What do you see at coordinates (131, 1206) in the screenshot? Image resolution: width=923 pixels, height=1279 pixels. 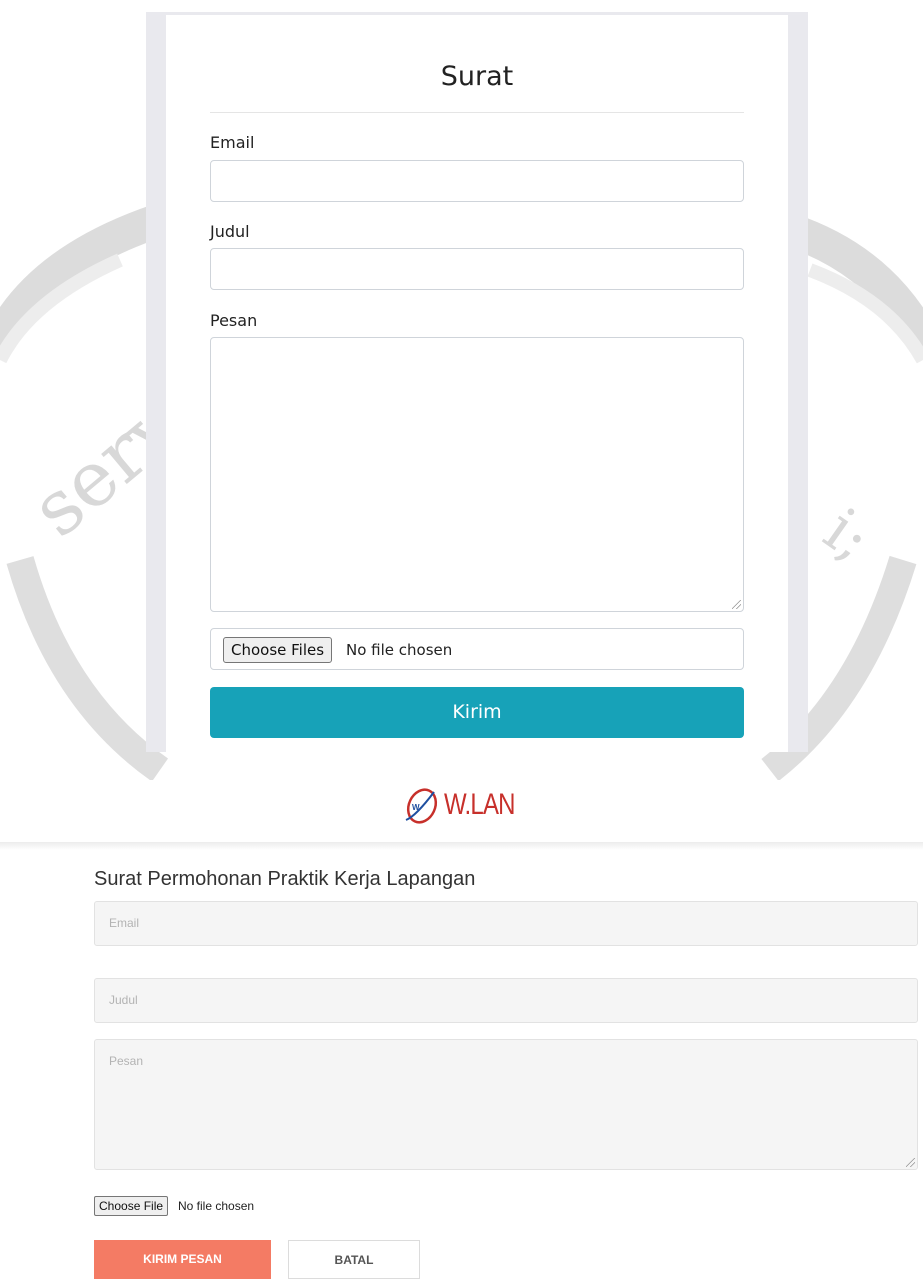 I see `choose-file-button: Choose File` at bounding box center [131, 1206].